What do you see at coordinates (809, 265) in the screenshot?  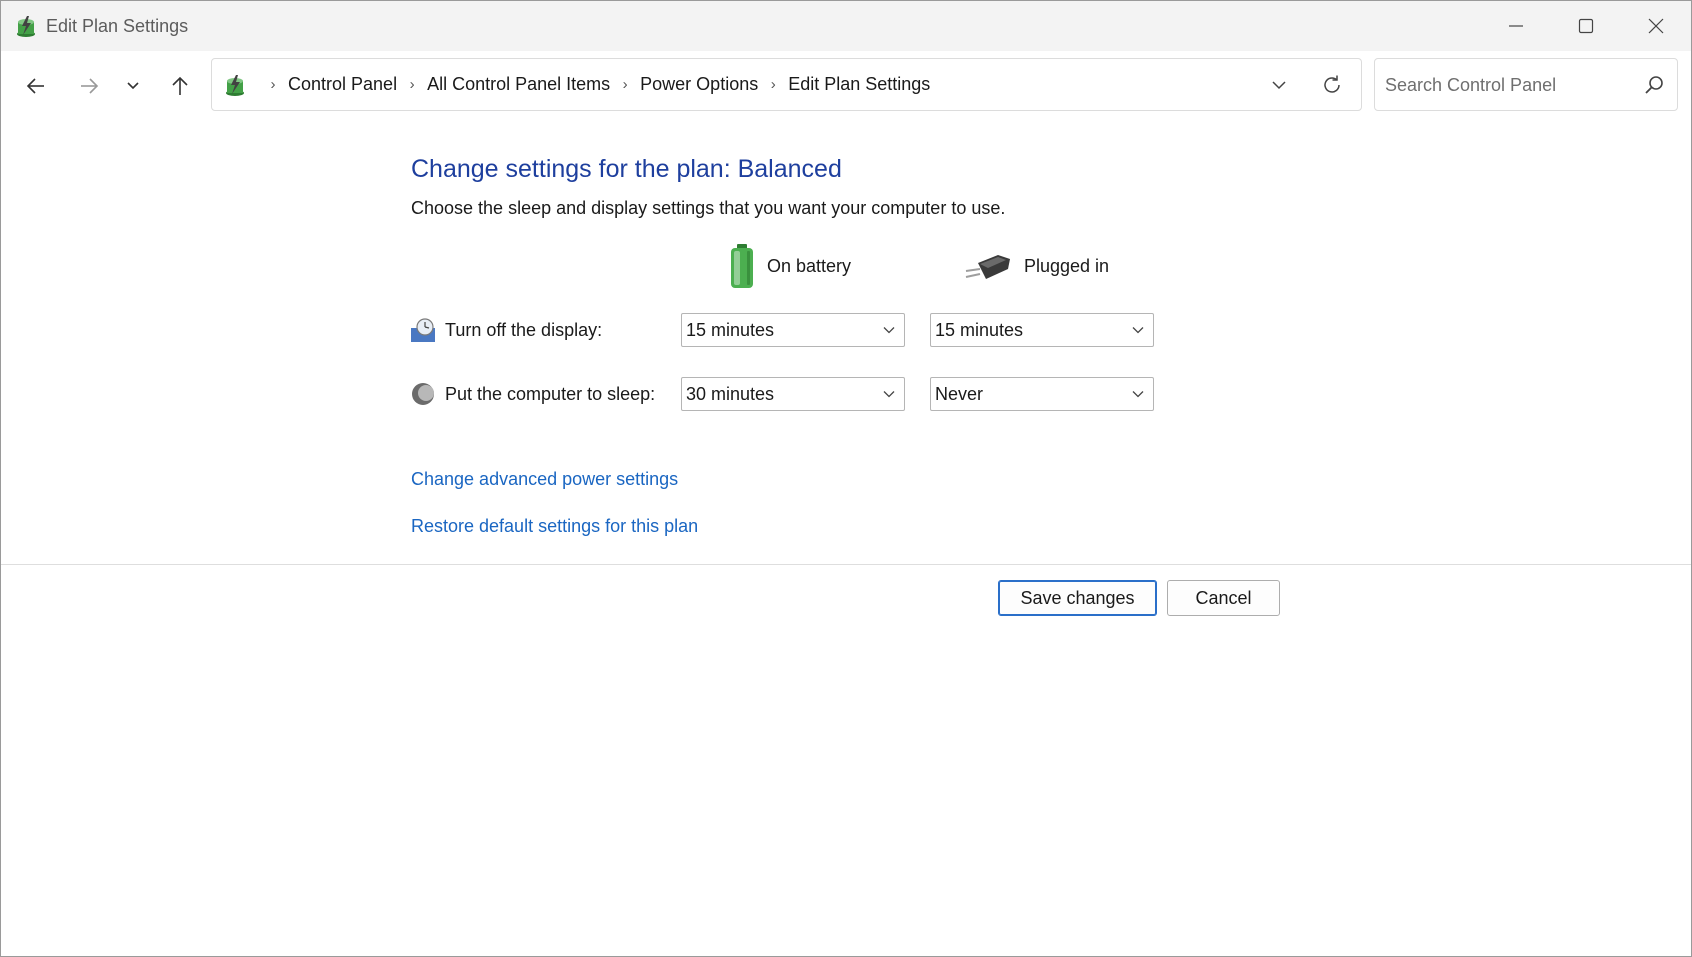 I see `on-battery-label: On battery` at bounding box center [809, 265].